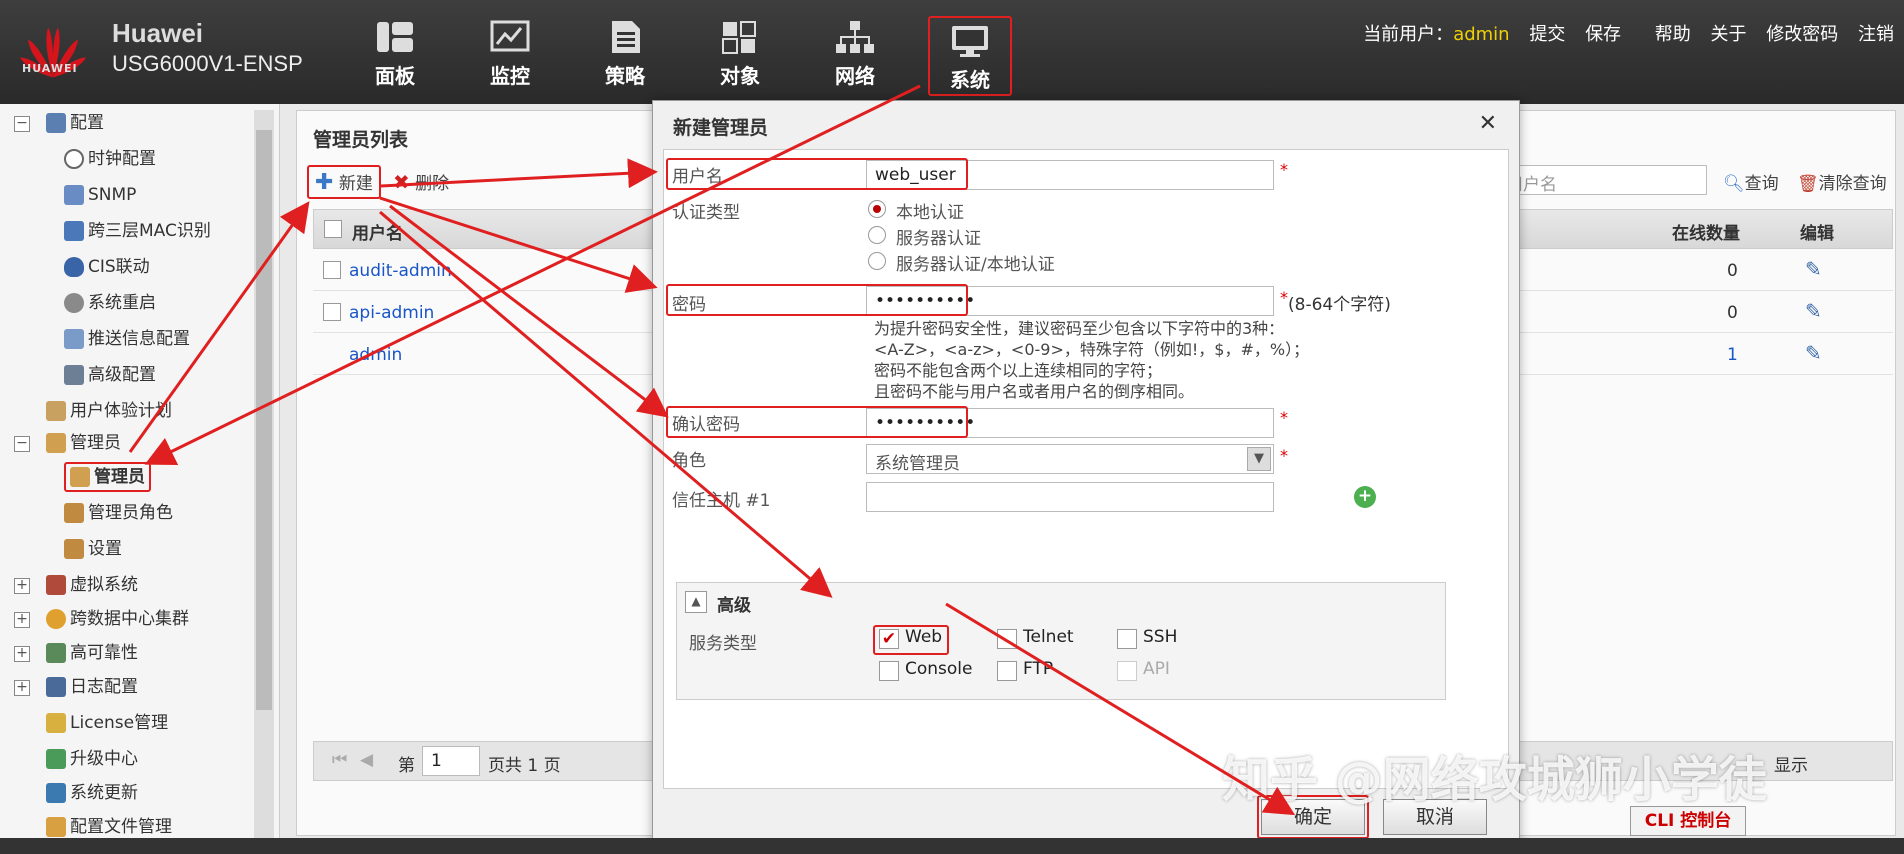 This screenshot has height=854, width=1904. I want to click on sidebar-item-restart: 系统重启, so click(110, 303).